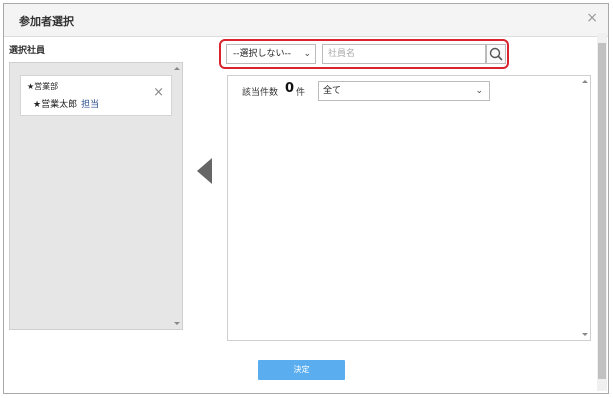 The image size is (613, 398). What do you see at coordinates (404, 91) in the screenshot?
I see `filter-select: 全て ⌄` at bounding box center [404, 91].